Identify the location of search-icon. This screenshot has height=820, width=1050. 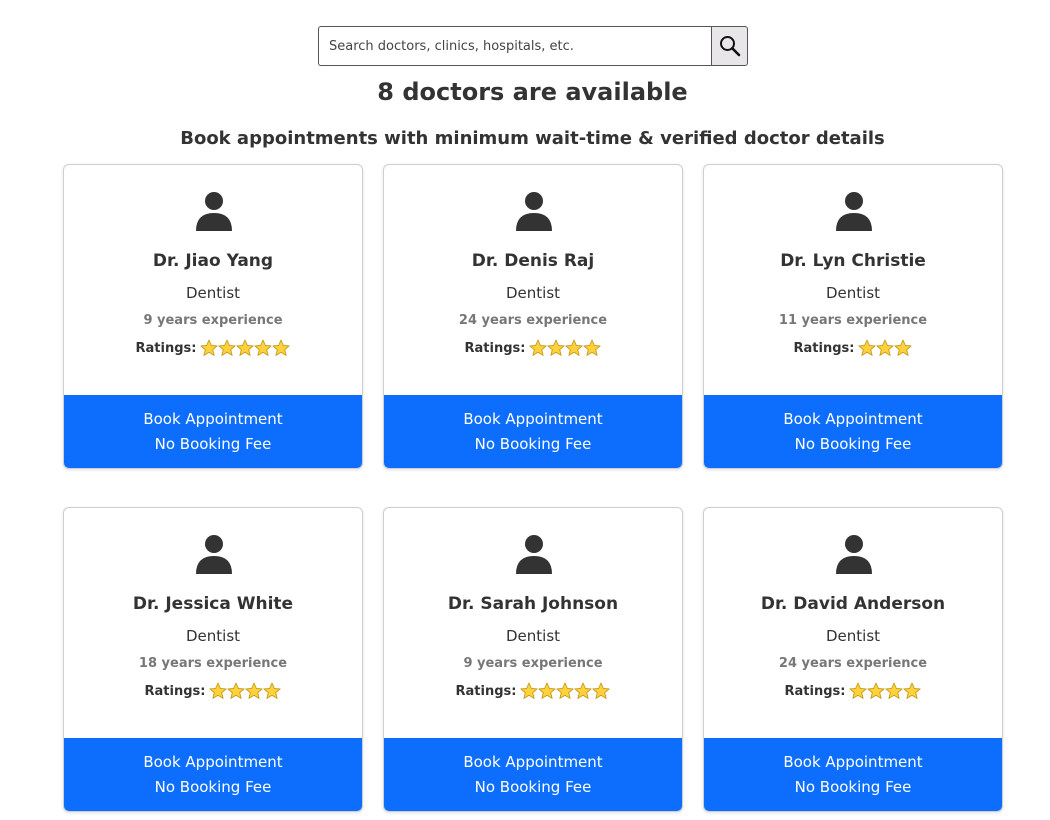
(729, 46).